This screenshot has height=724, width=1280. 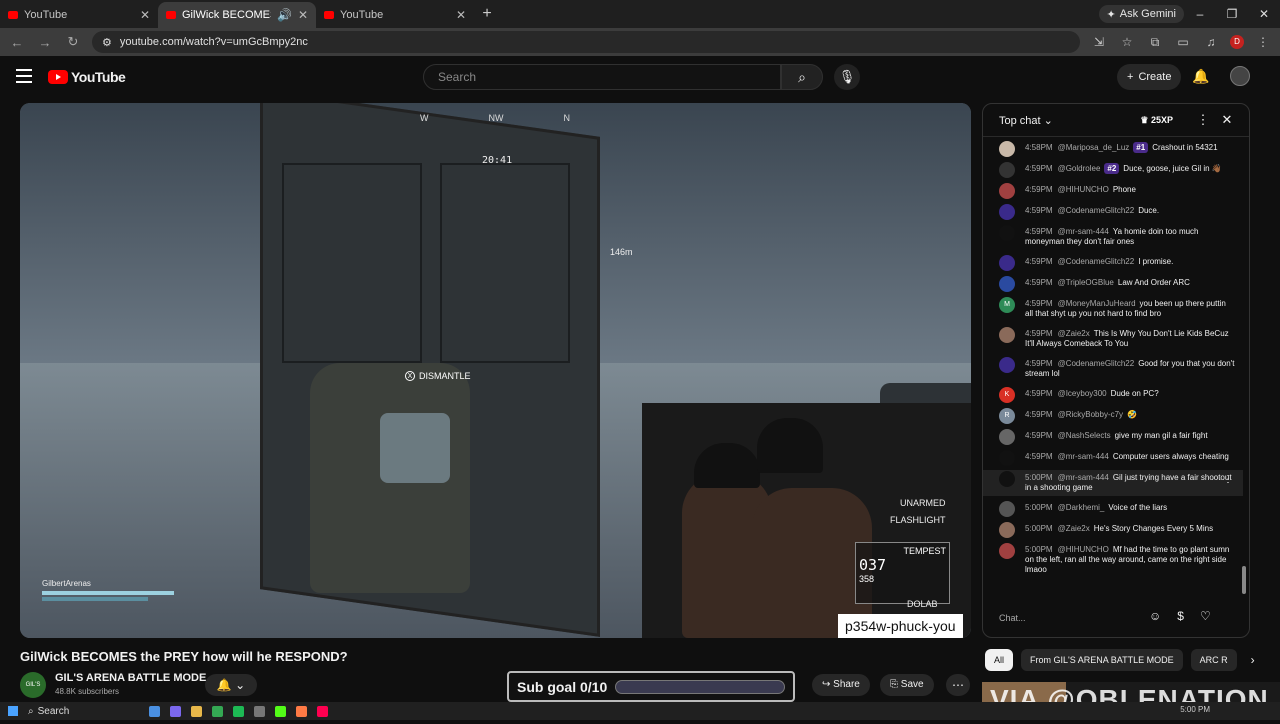 What do you see at coordinates (130, 678) in the screenshot?
I see `channel-name: GIL'S ARENA BATTLE MODE` at bounding box center [130, 678].